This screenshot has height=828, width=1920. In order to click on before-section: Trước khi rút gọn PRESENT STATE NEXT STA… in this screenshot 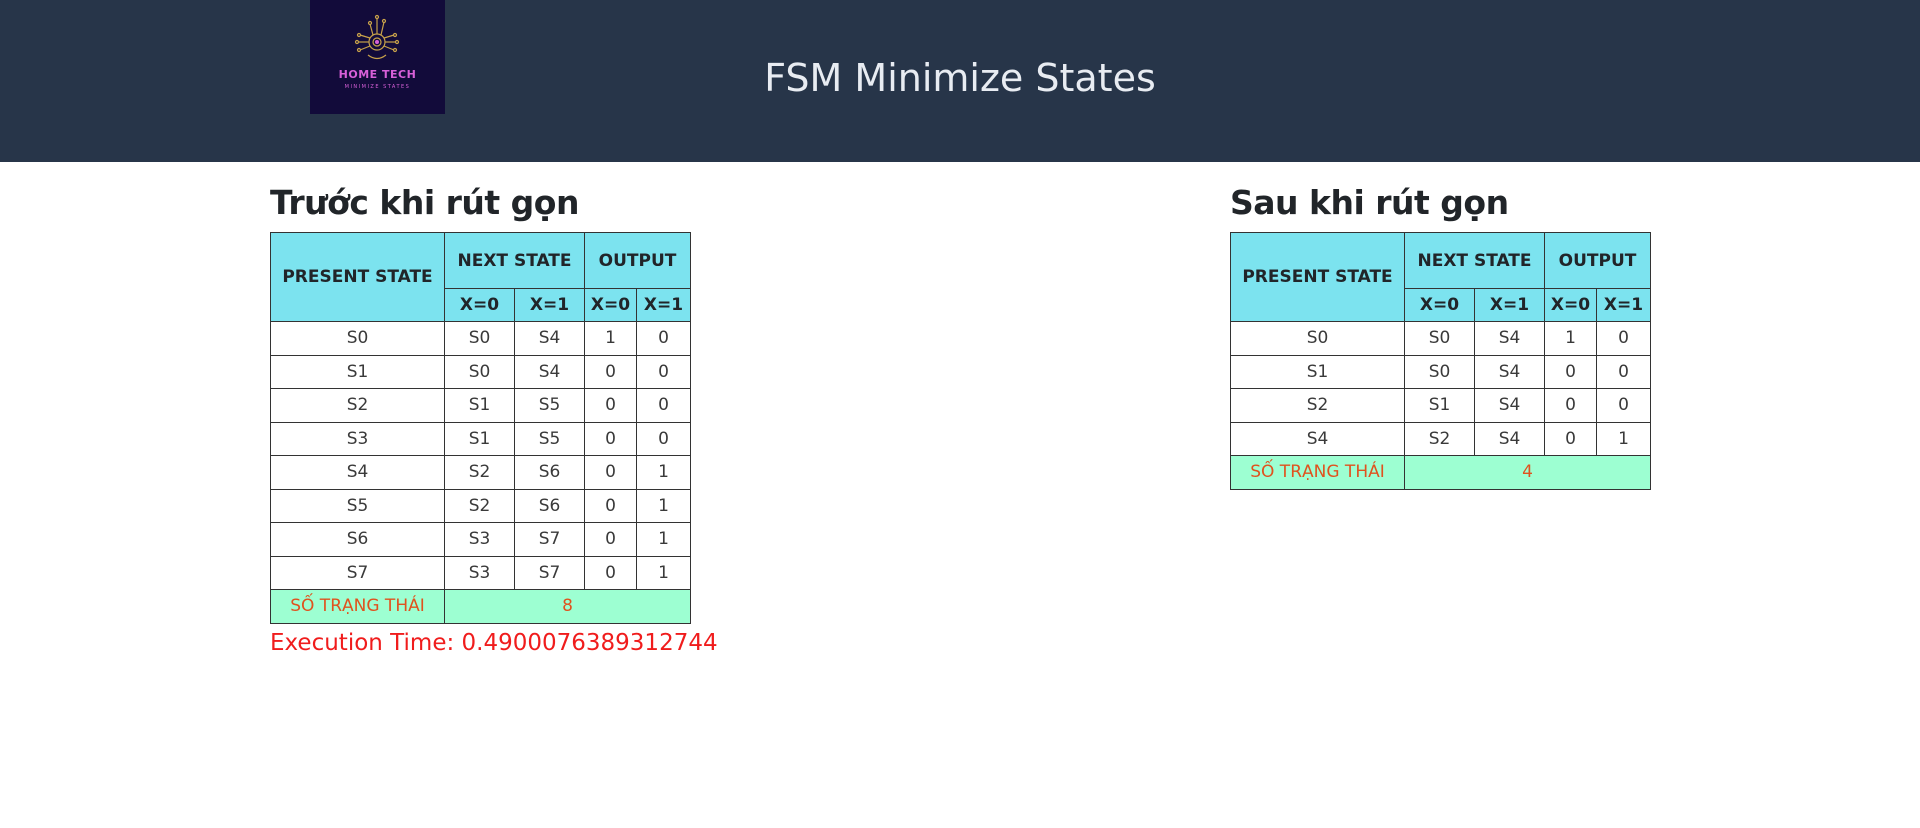, I will do `click(494, 417)`.